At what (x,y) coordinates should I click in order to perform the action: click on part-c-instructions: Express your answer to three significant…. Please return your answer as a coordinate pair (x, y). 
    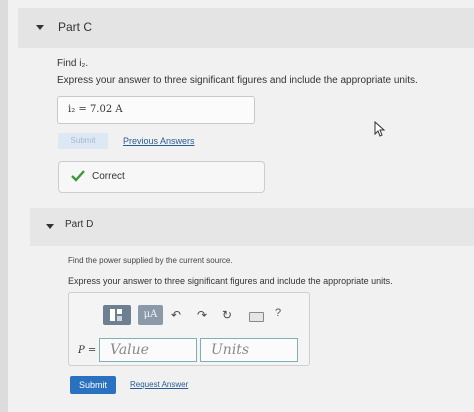
    Looking at the image, I should click on (237, 80).